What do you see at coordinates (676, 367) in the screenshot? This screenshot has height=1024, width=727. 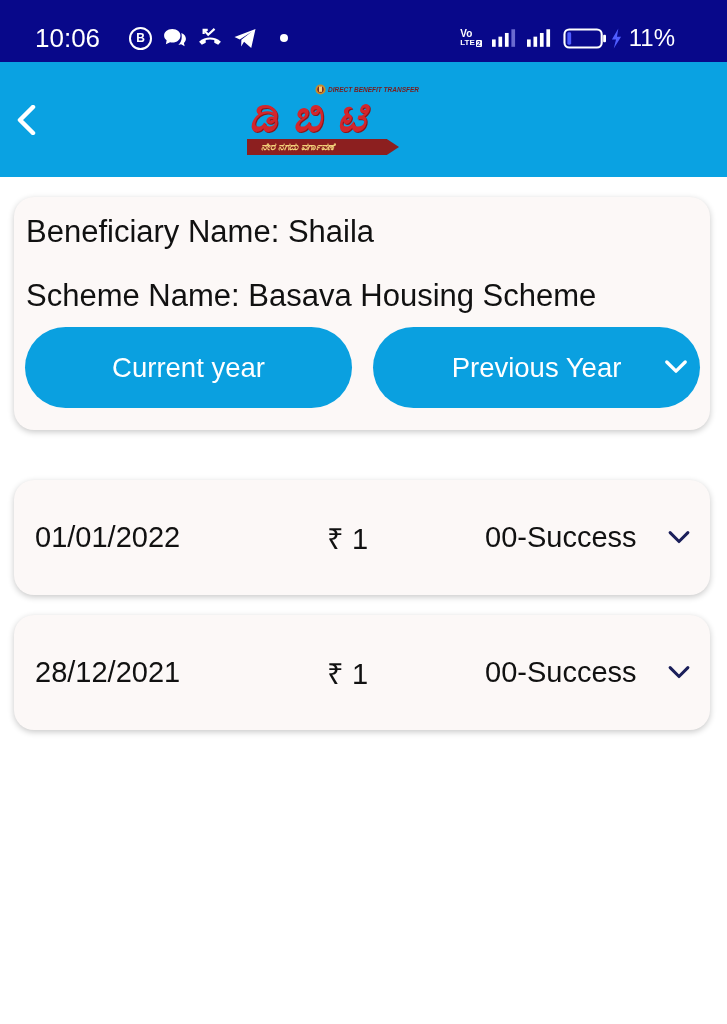 I see `chevron-down-icon` at bounding box center [676, 367].